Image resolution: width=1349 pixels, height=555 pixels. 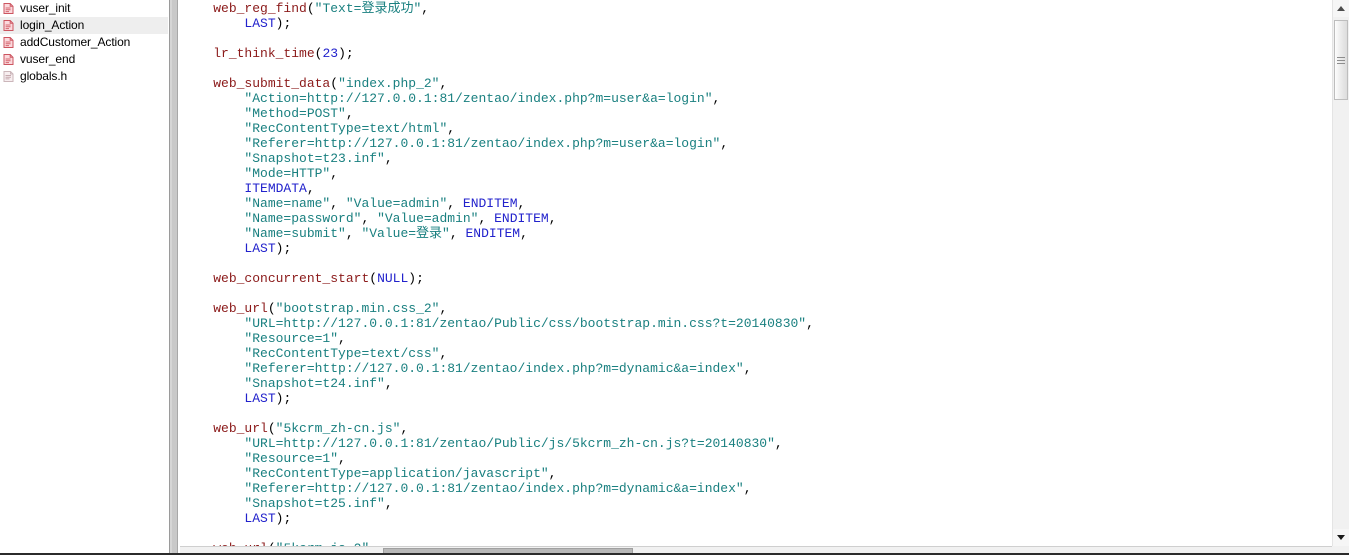 I want to click on code-token-str: "Method=POST", so click(x=295, y=113).